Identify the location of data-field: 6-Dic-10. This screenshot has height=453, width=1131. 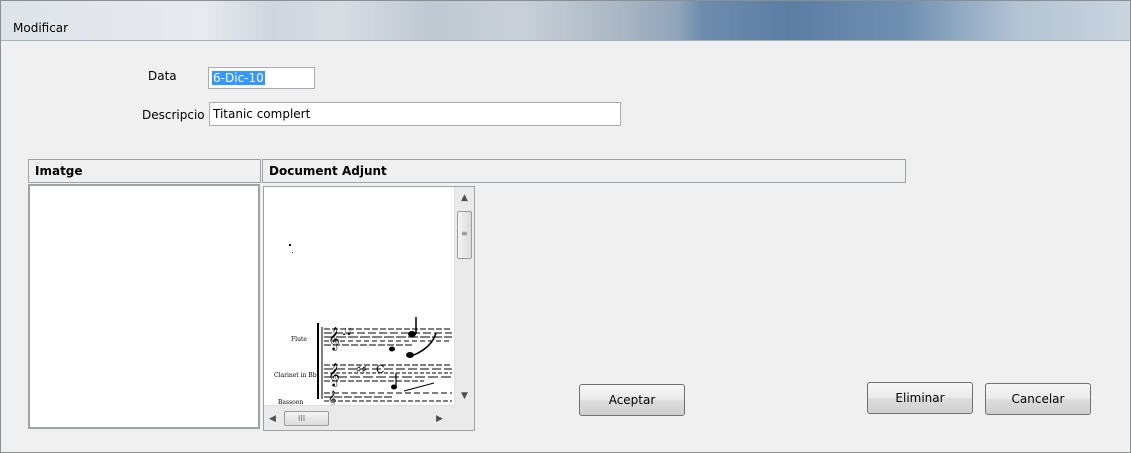
(261, 78).